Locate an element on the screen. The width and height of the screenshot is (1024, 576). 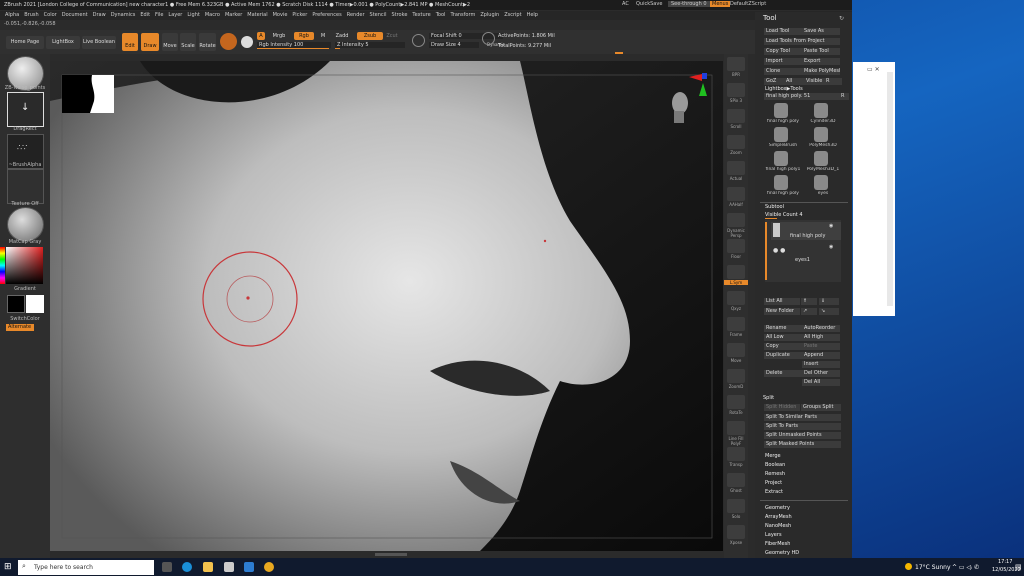
shelf-l-sym-icon is located at coordinates (736, 272).